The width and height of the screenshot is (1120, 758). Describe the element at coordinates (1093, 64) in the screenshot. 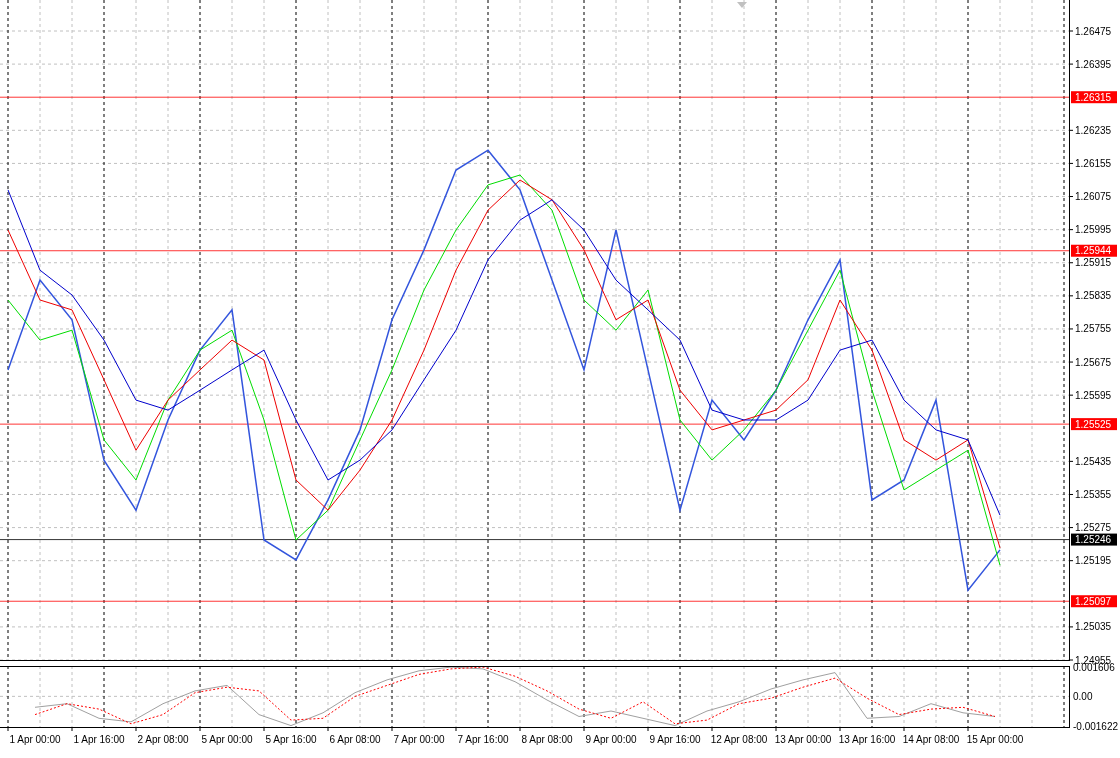

I see `axis-label: 1.26395` at that location.